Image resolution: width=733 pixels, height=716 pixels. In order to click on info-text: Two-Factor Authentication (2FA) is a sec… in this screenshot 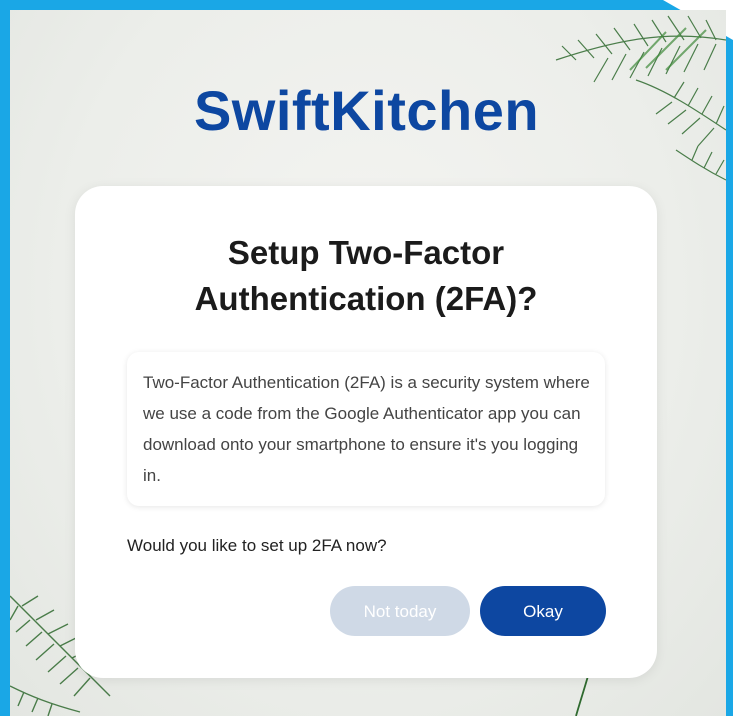, I will do `click(366, 429)`.